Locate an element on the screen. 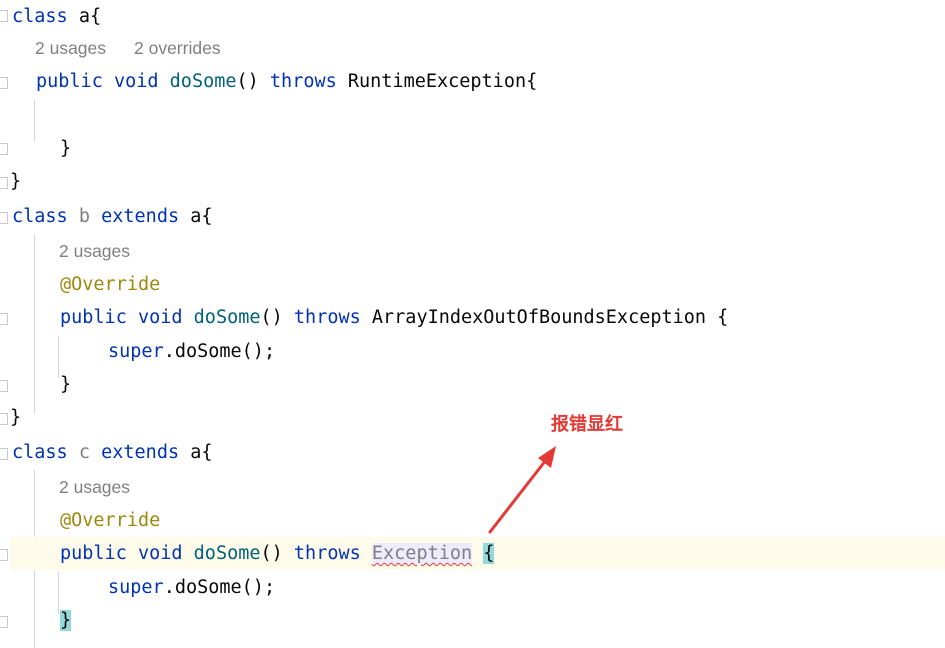  red-arrow-icon is located at coordinates (522, 490).